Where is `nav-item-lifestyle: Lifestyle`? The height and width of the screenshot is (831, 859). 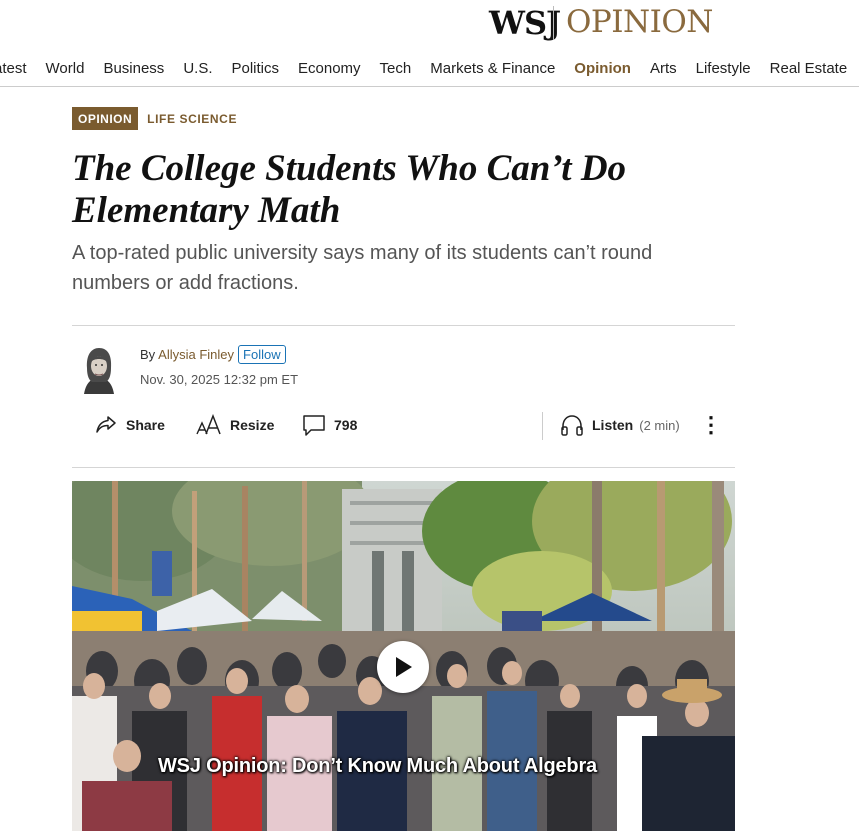
nav-item-lifestyle: Lifestyle is located at coordinates (723, 68).